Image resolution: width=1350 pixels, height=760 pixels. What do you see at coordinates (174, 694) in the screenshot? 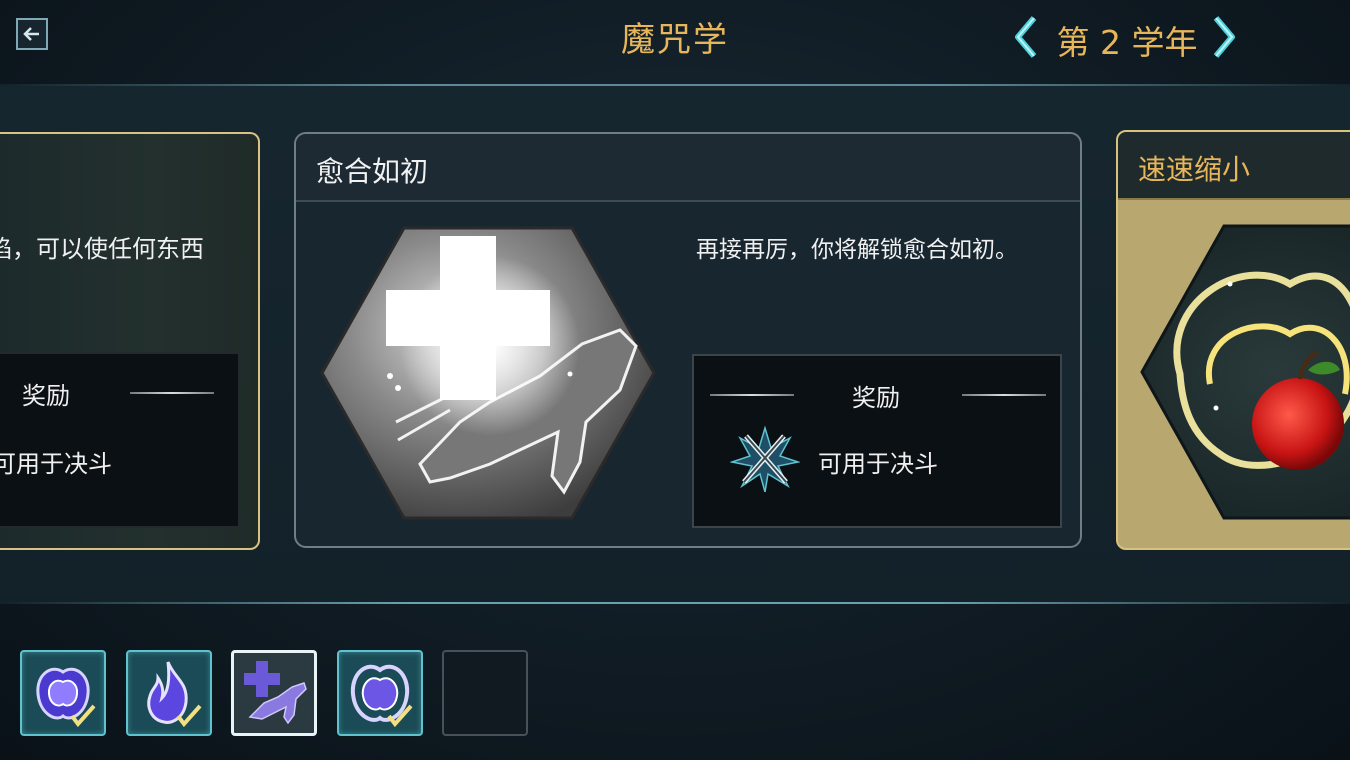
I see `fire-spell-icon` at bounding box center [174, 694].